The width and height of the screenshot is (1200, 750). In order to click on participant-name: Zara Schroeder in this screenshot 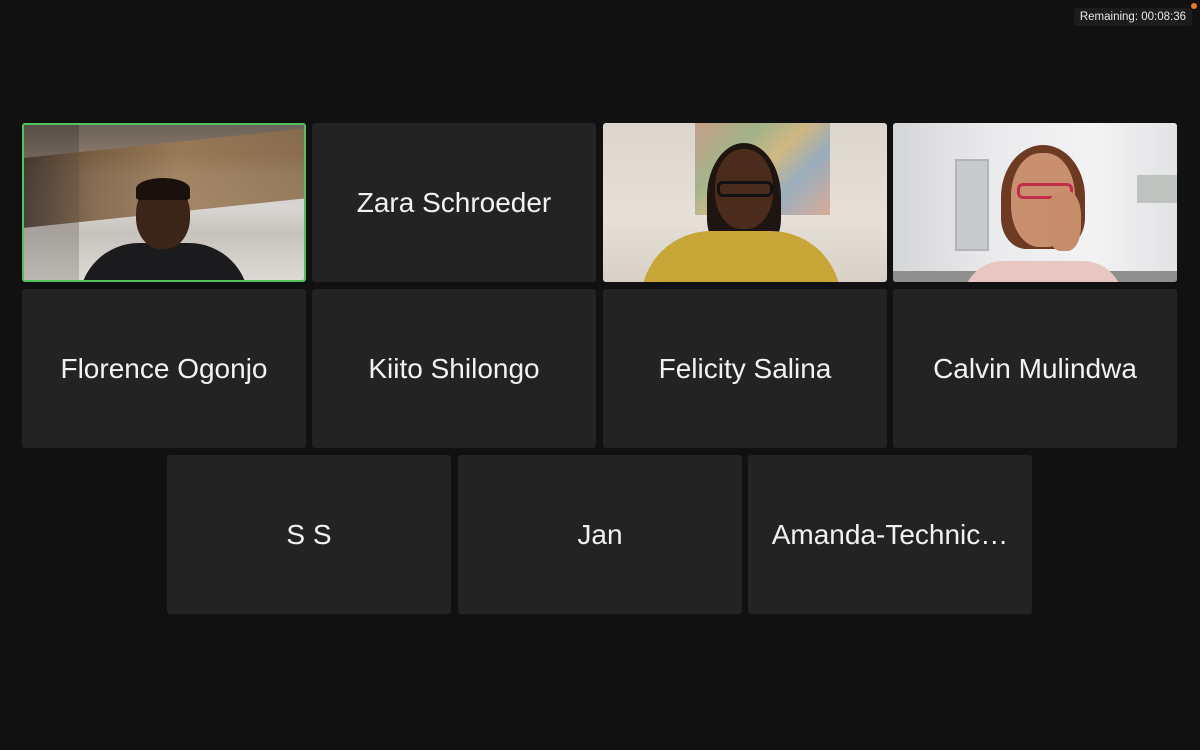, I will do `click(454, 202)`.